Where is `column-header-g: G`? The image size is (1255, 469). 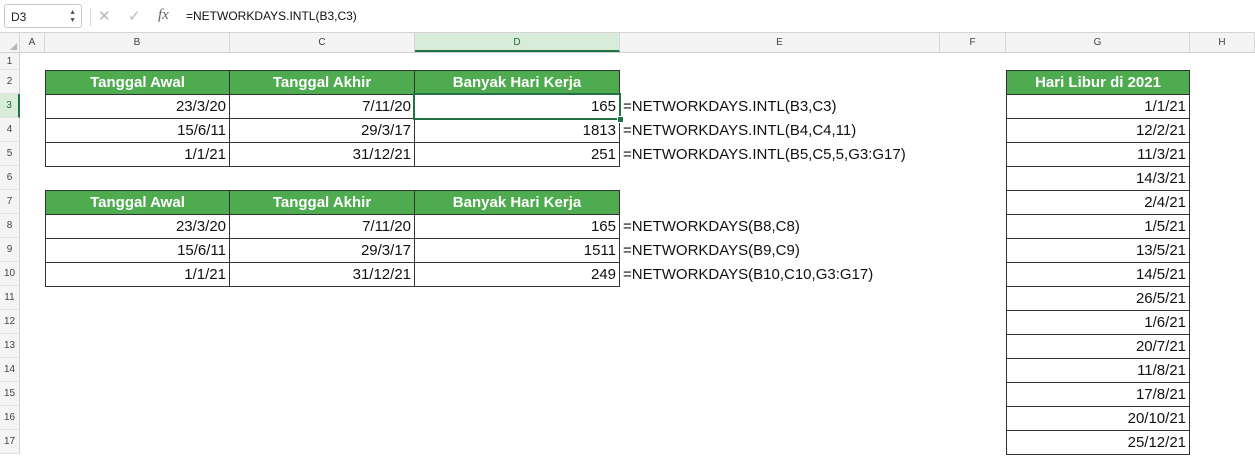
column-header-g: G is located at coordinates (1098, 42).